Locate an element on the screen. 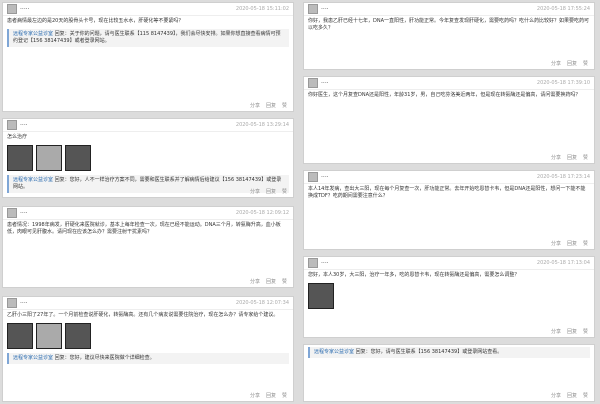 Image resolution: width=600 pixels, height=404 pixels. comment-text: 患者病情最左边的是20天的股骨头卡号，现在比较五水水，肝硬化等不要紧吗？ is located at coordinates (95, 21).